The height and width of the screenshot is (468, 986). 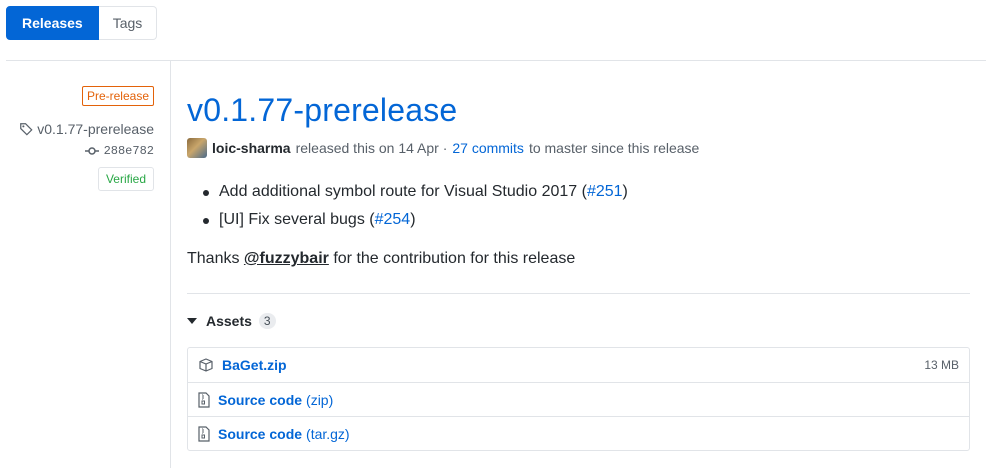 What do you see at coordinates (286, 258) in the screenshot?
I see `user-mention: @fuzzybair` at bounding box center [286, 258].